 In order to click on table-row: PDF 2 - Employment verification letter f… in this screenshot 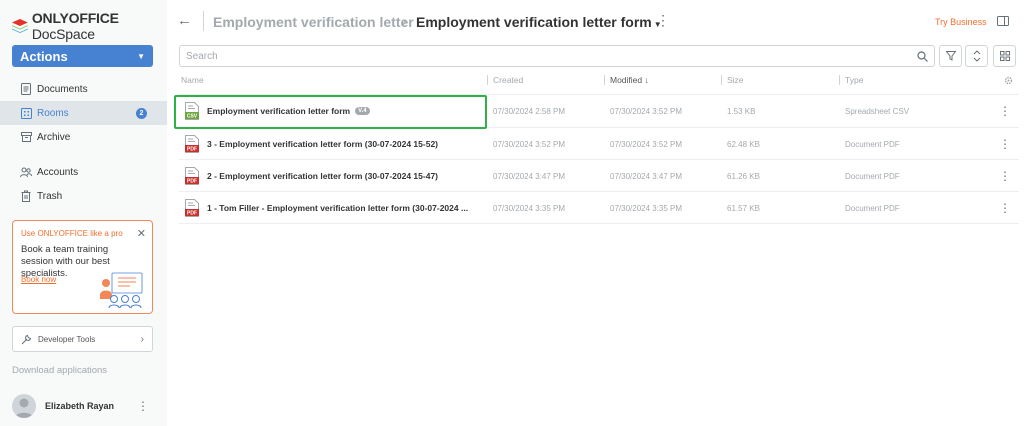, I will do `click(599, 176)`.